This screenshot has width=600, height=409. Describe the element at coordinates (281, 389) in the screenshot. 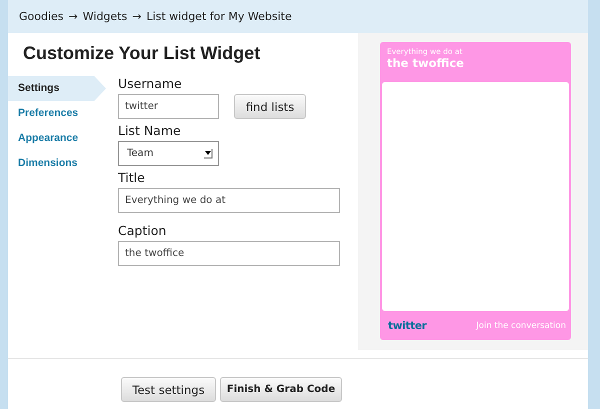

I see `finish-button: Finish & Grab Code` at that location.